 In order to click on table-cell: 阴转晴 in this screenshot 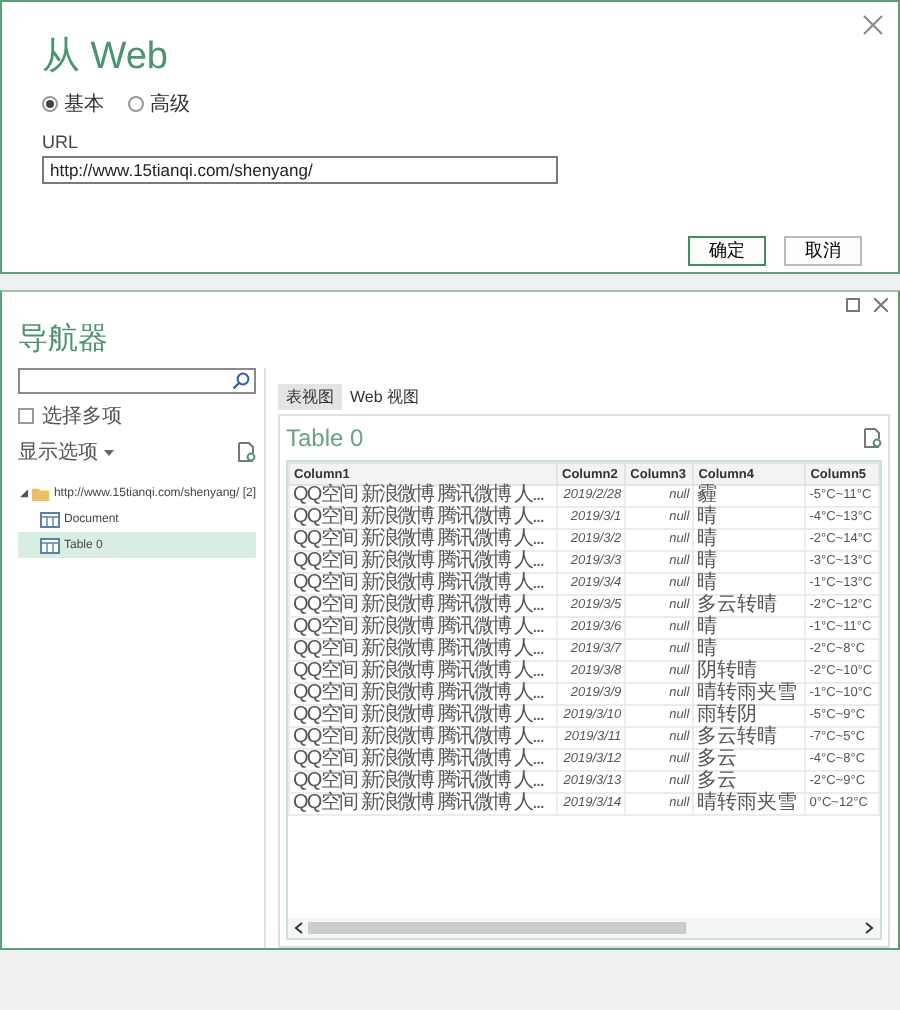, I will do `click(749, 672)`.